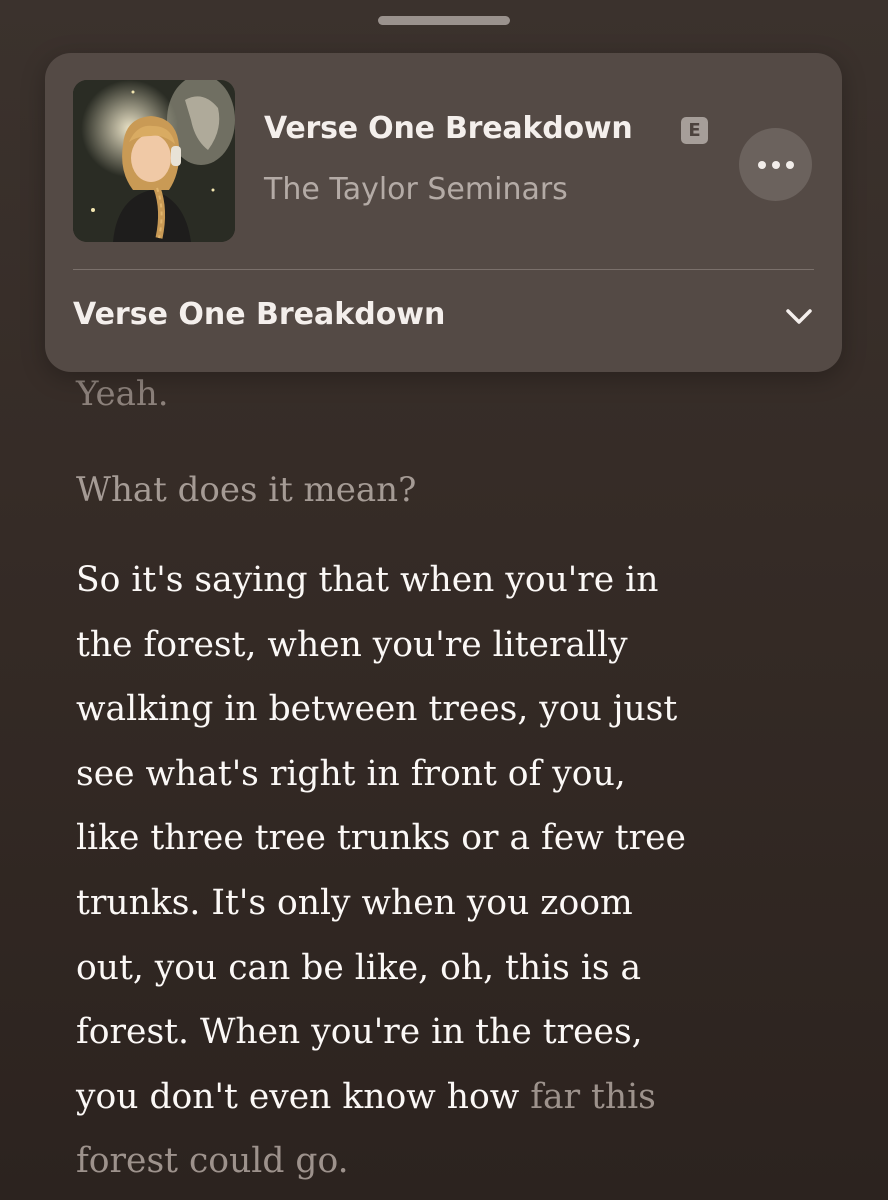 The height and width of the screenshot is (1200, 888). I want to click on transcript-previous-line: Yeah., so click(122, 394).